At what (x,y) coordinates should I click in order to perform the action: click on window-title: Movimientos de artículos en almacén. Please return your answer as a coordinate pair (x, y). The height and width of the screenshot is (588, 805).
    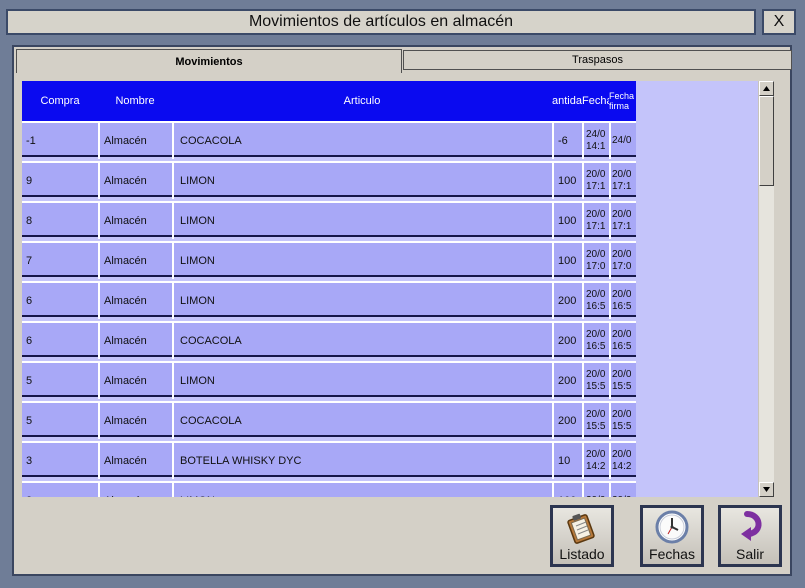
    Looking at the image, I should click on (381, 22).